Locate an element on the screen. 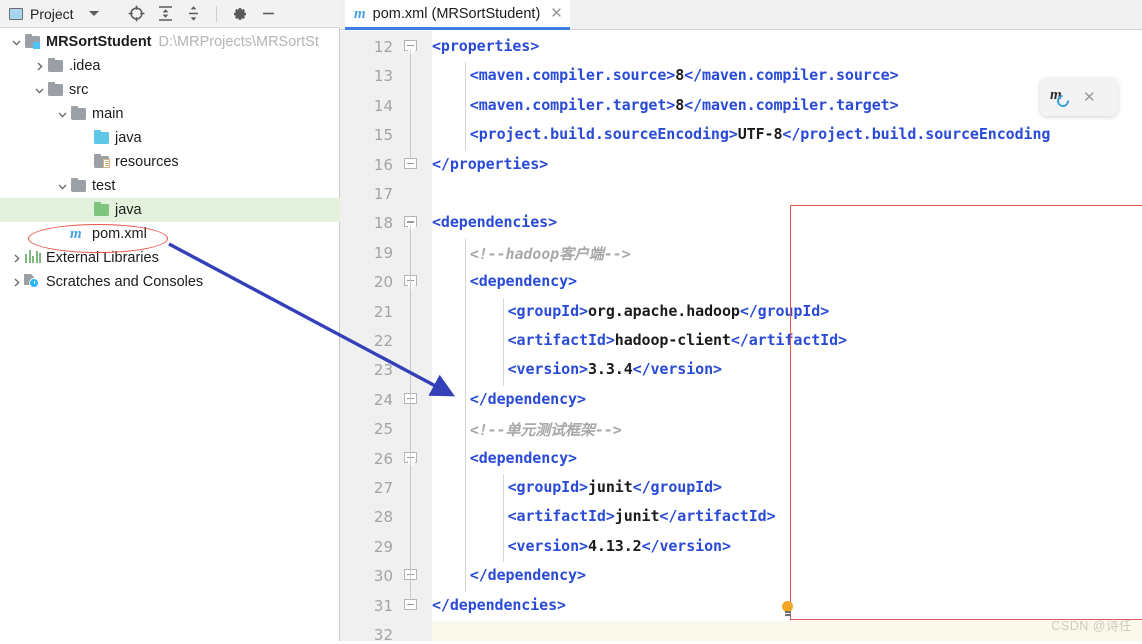 The height and width of the screenshot is (644, 1142). code-token-tag: <maven.compiler.target> is located at coordinates (572, 104).